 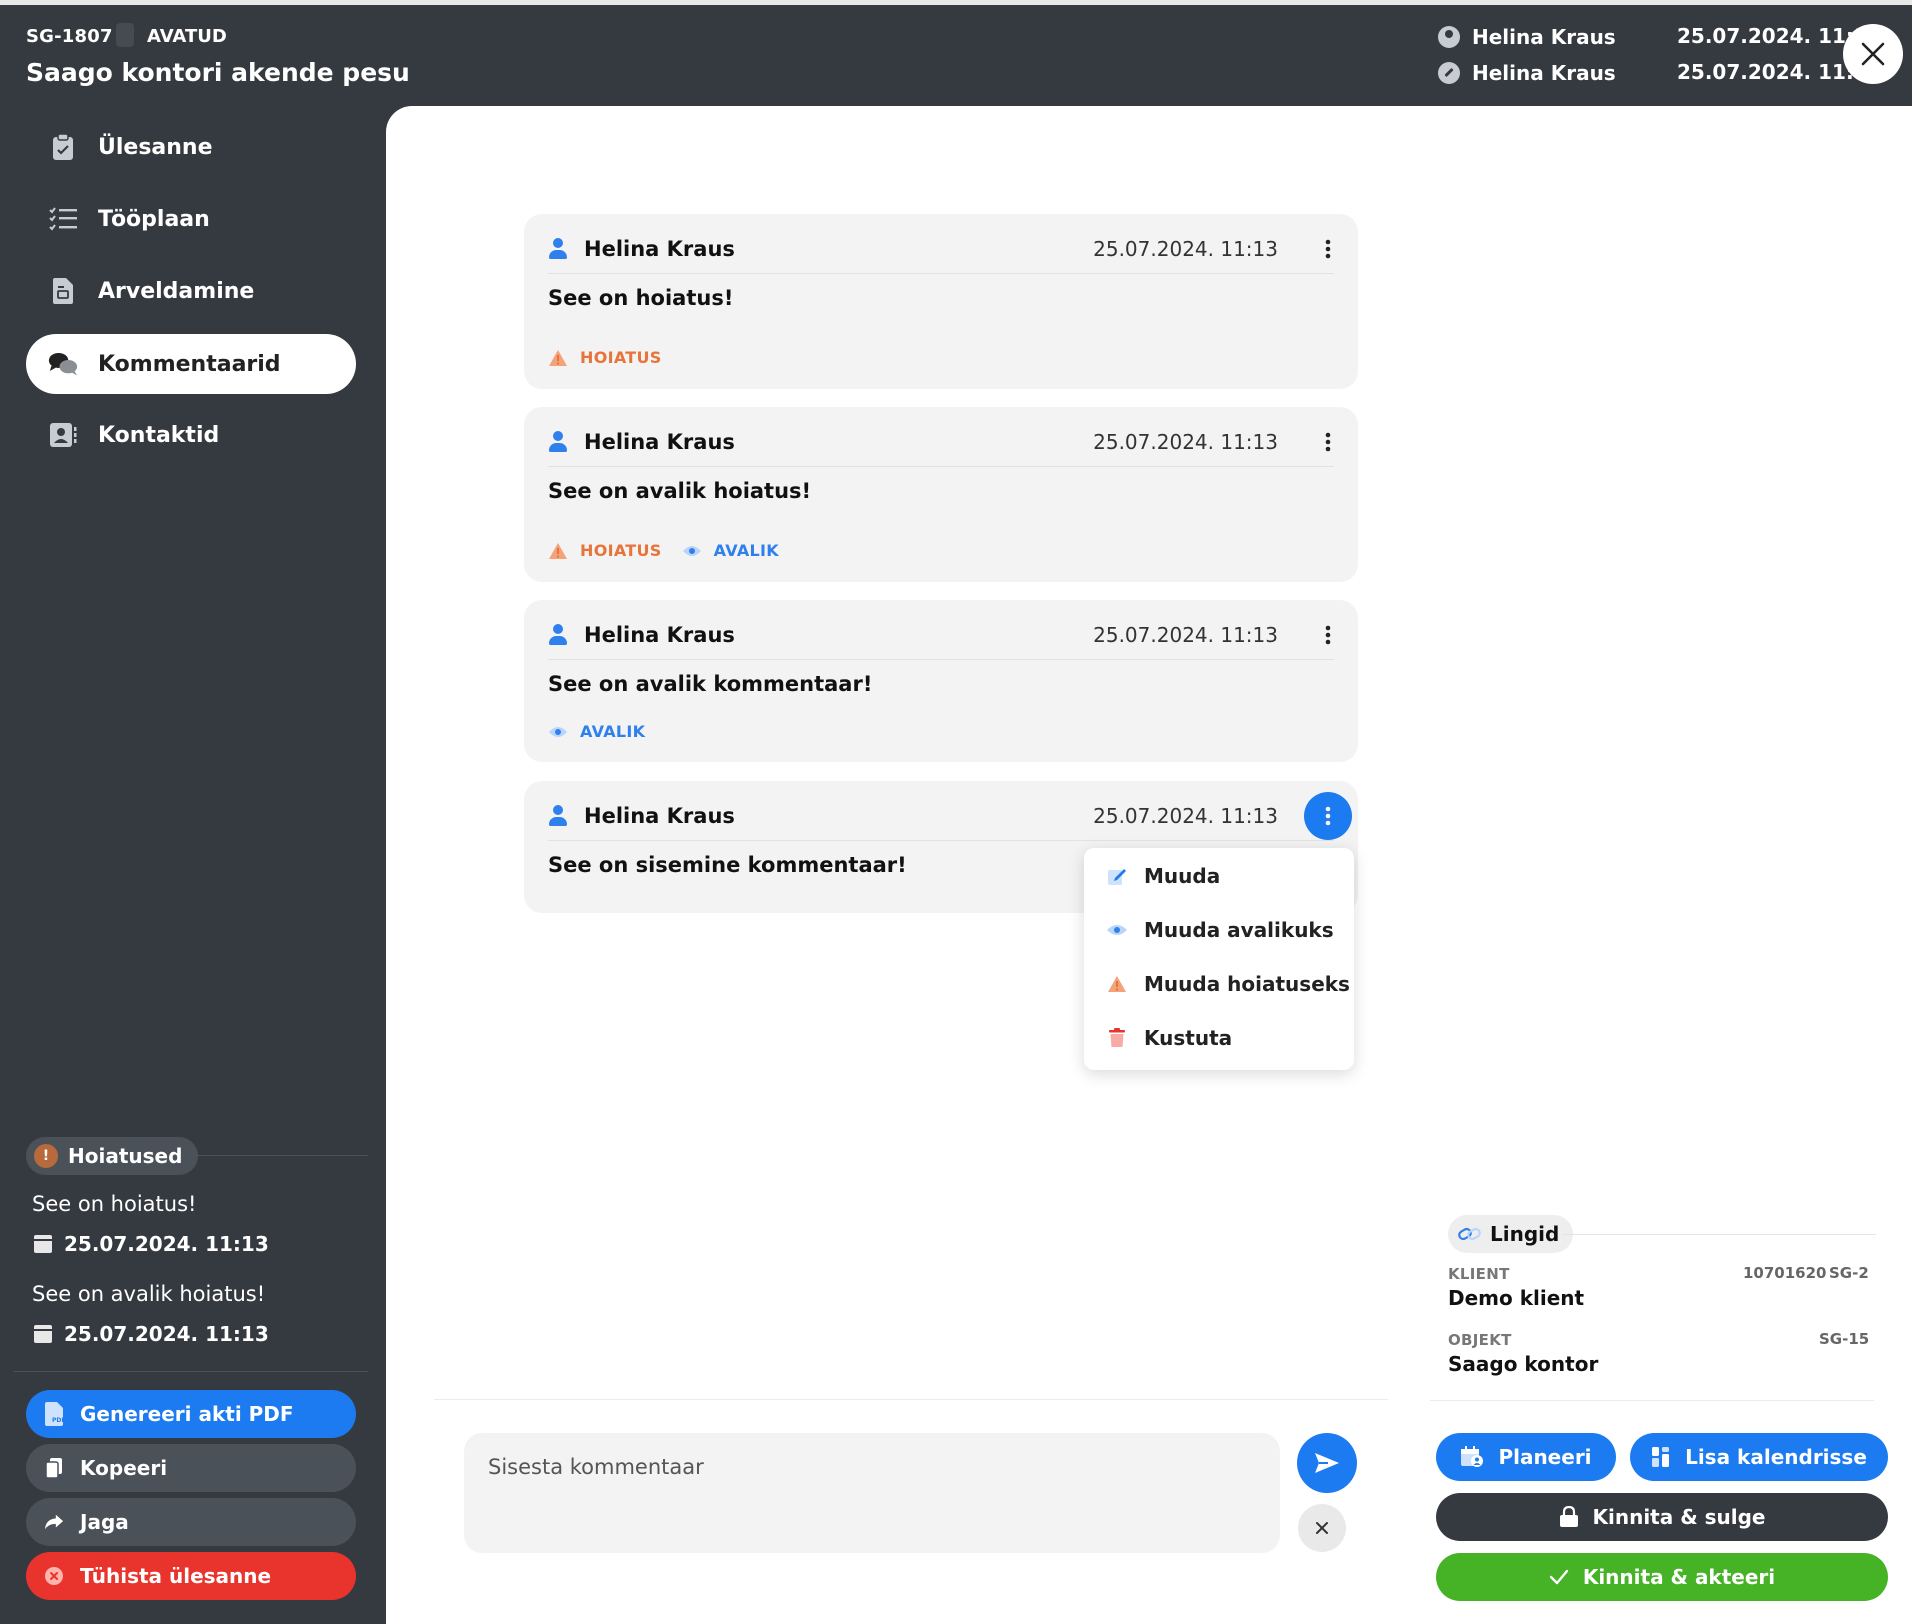 What do you see at coordinates (641, 298) in the screenshot?
I see `comment-text: See on hoiatus!` at bounding box center [641, 298].